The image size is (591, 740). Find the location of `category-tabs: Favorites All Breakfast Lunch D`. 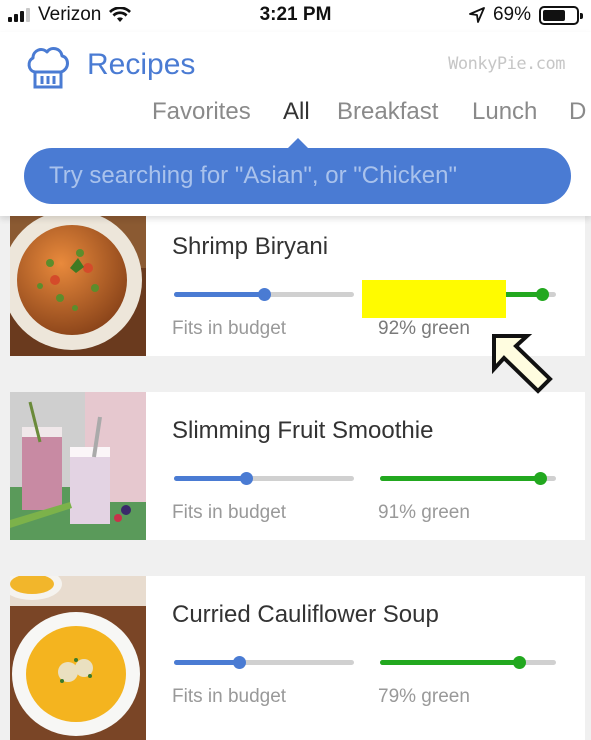

category-tabs: Favorites All Breakfast Lunch D is located at coordinates (295, 116).